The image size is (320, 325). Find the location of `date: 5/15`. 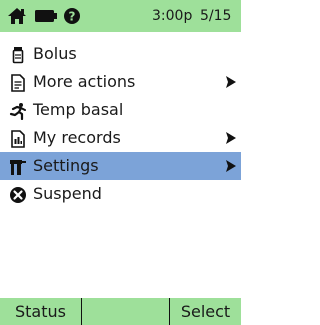

date: 5/15 is located at coordinates (216, 16).